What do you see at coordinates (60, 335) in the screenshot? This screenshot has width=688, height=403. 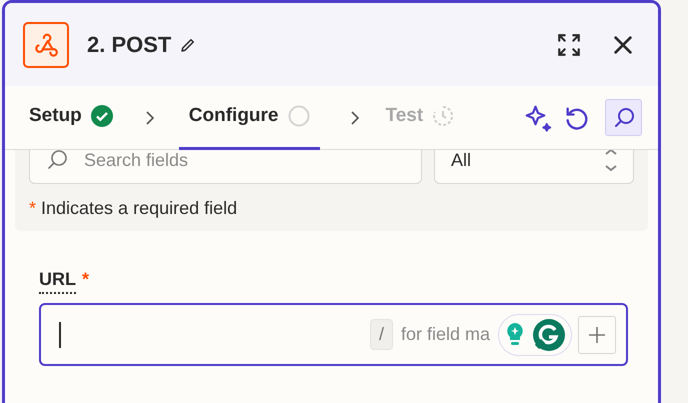 I see `text-cursor` at bounding box center [60, 335].